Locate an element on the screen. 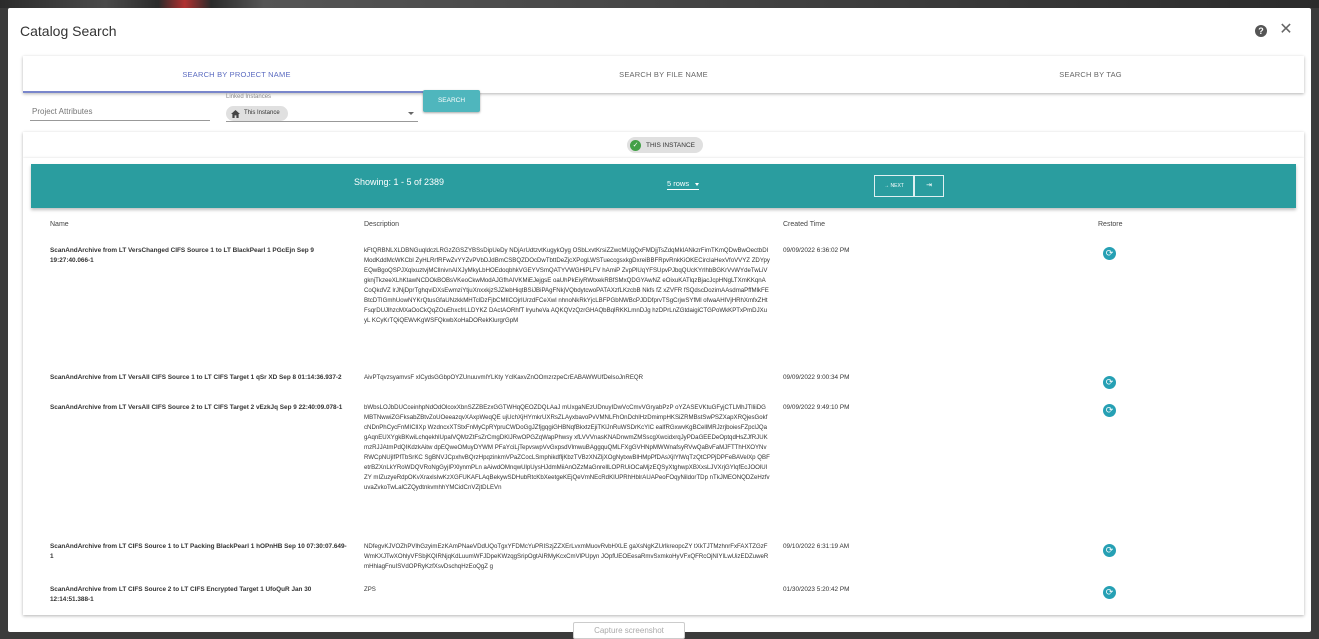 The width and height of the screenshot is (1319, 639). rows-per-page-select: 5 rows is located at coordinates (683, 184).